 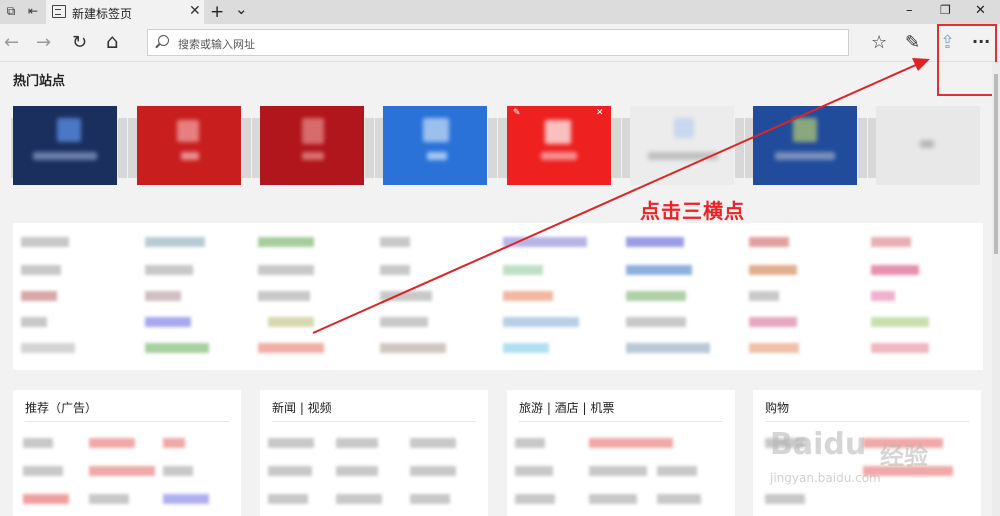 I want to click on card-recommended: 推荐（广告）, so click(x=127, y=453).